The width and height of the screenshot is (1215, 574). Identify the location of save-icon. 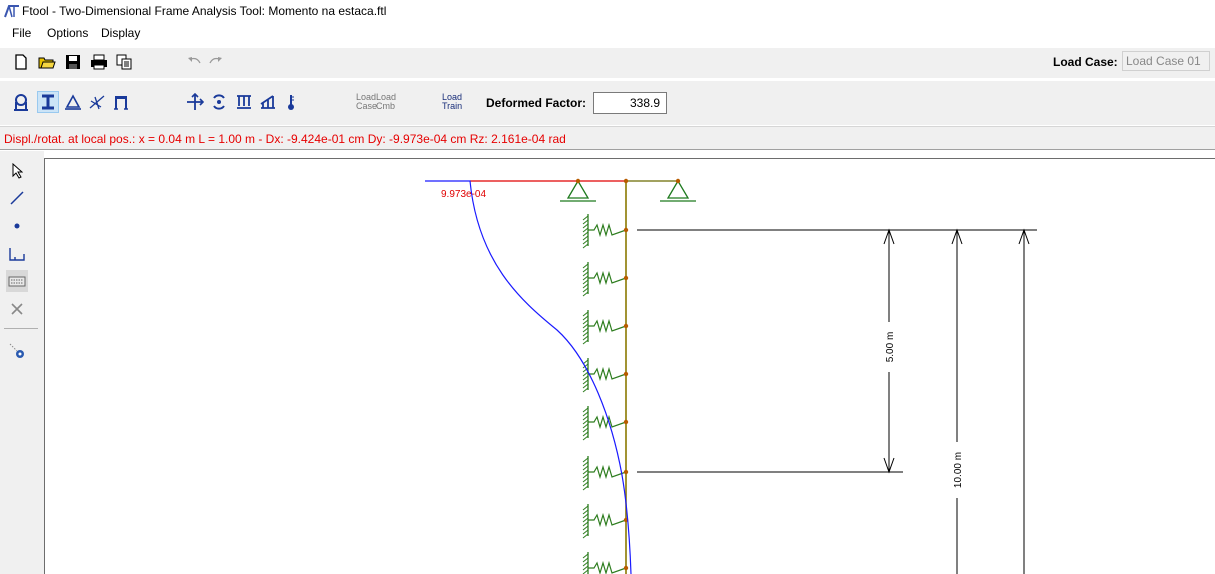
(73, 62).